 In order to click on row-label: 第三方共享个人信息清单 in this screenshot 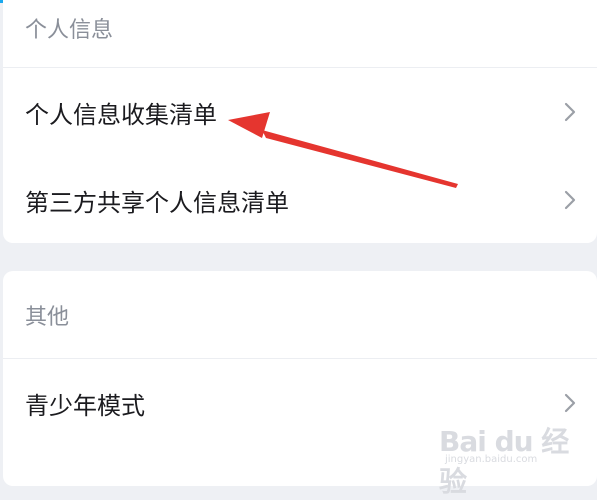, I will do `click(157, 202)`.